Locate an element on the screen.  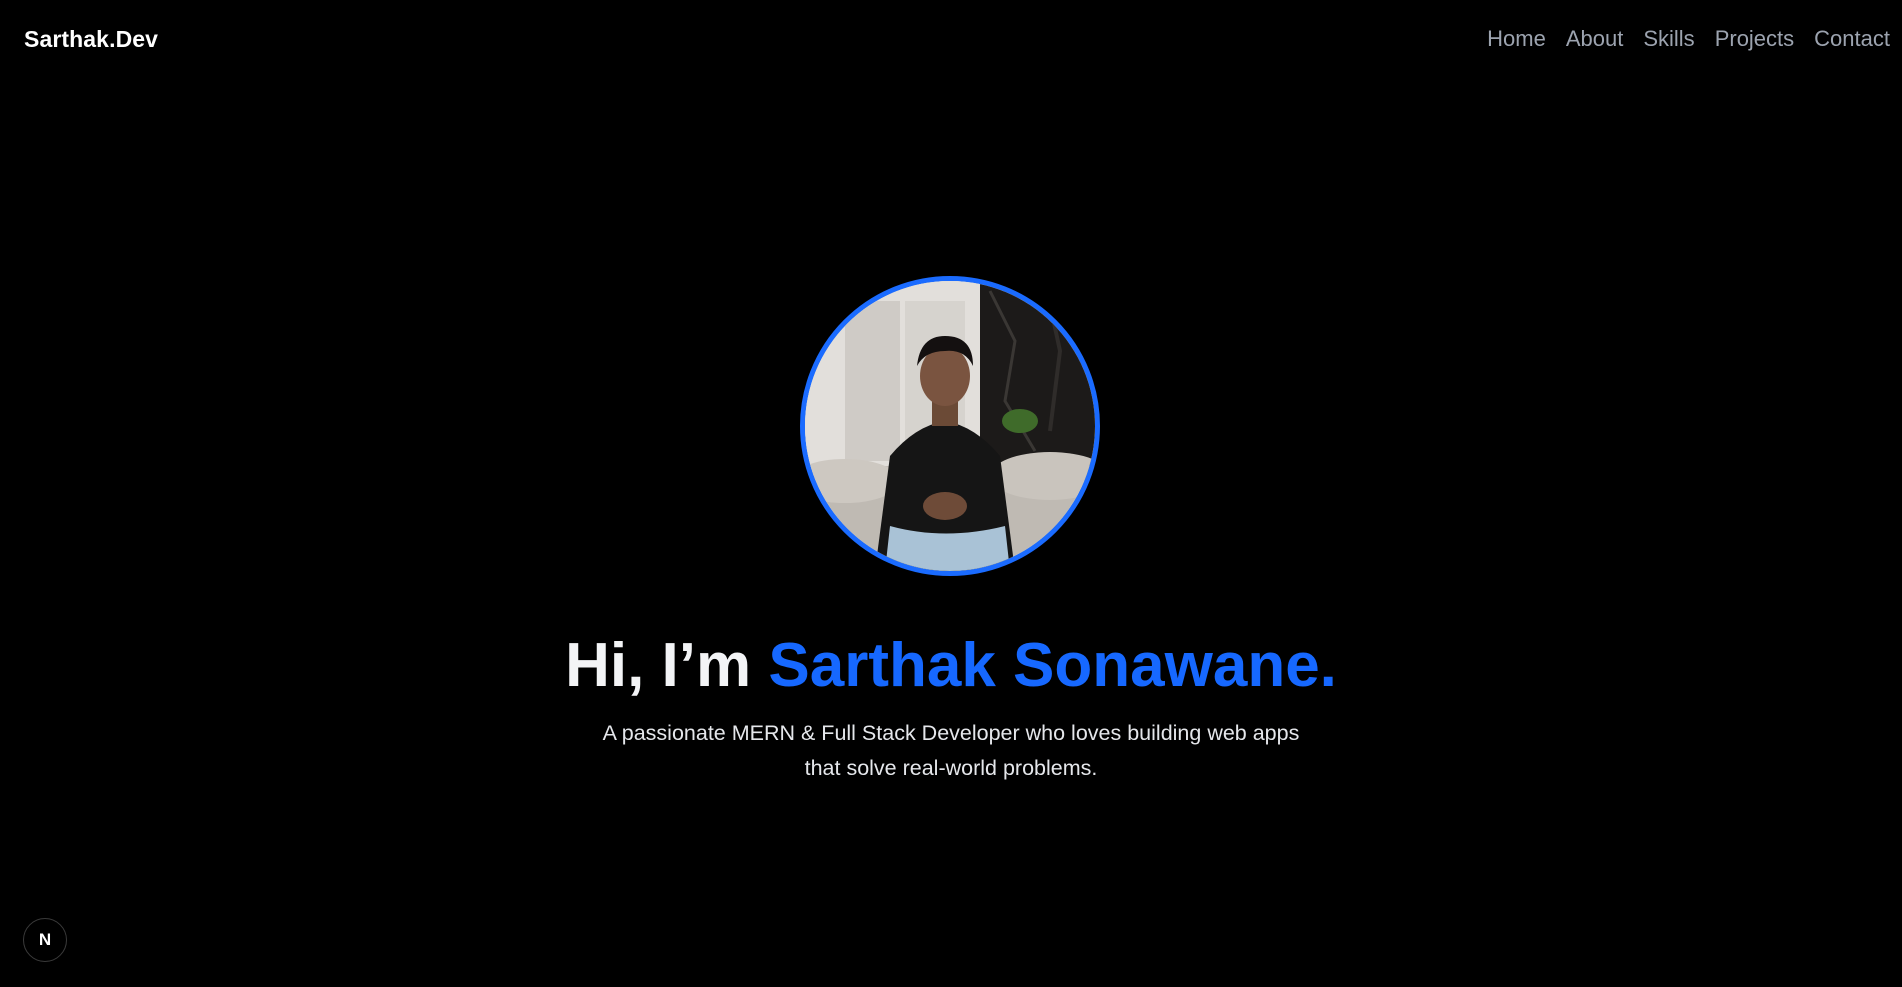
profile-avatar is located at coordinates (950, 426).